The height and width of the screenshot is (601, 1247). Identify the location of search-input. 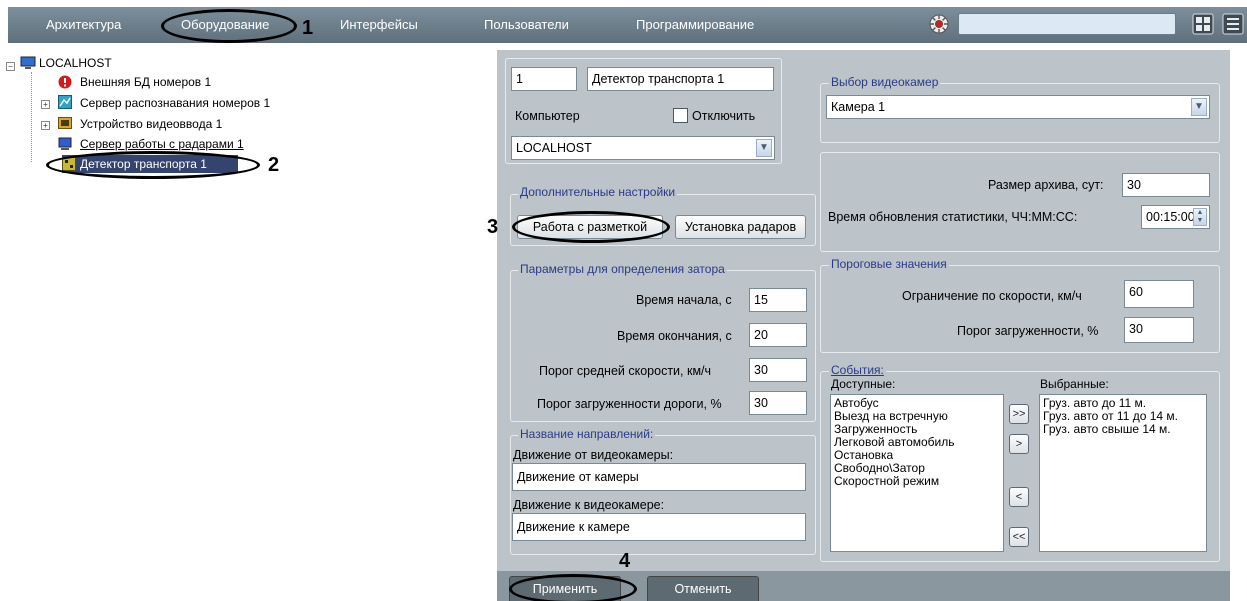
(1067, 24).